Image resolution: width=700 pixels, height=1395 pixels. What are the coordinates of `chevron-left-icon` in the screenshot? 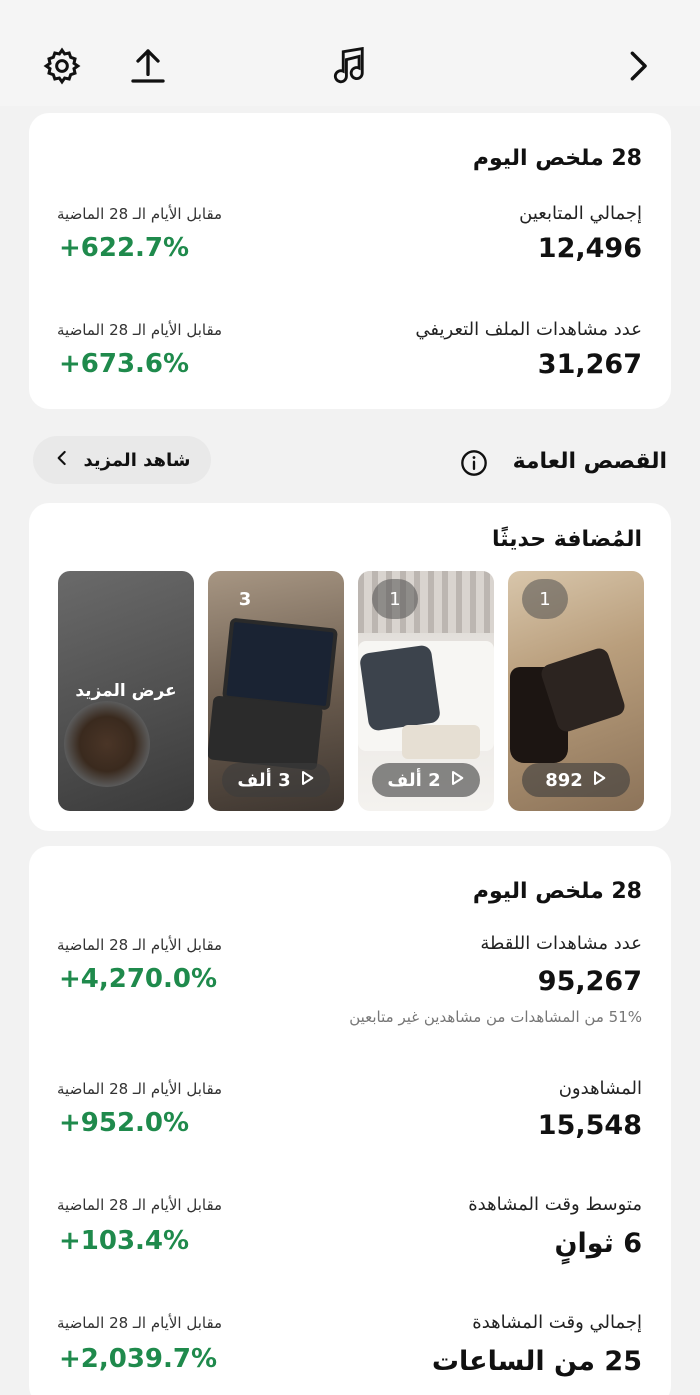 It's located at (62, 460).